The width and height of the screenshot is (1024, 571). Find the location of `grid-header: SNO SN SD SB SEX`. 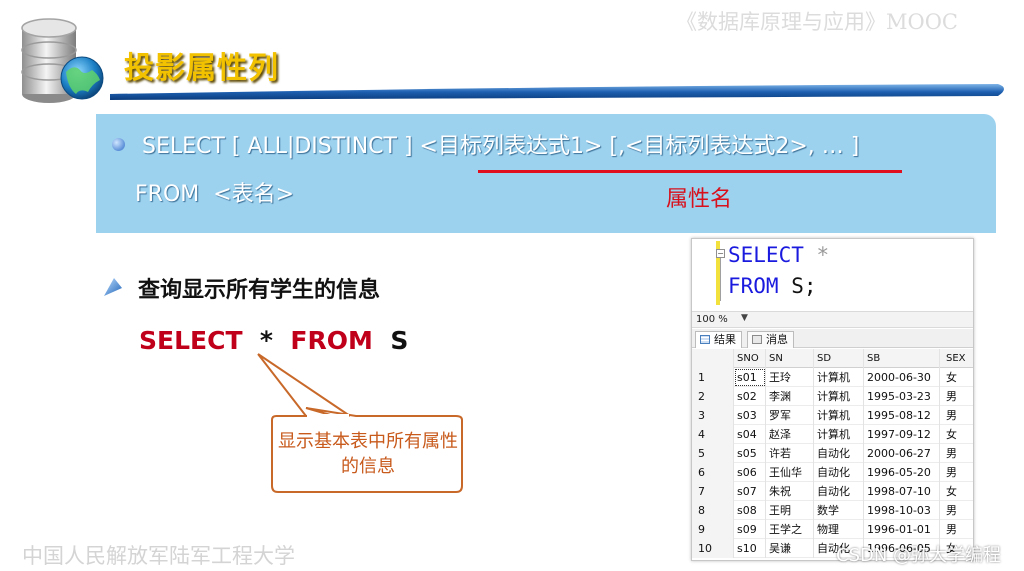

grid-header: SNO SN SD SB SEX is located at coordinates (832, 358).